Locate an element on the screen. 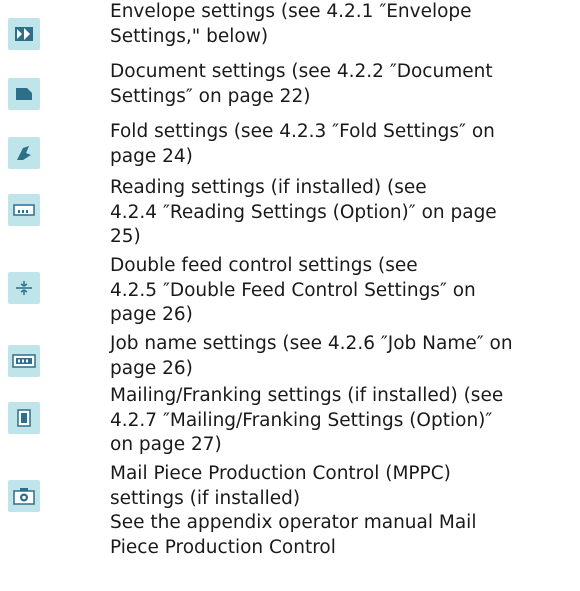 This screenshot has height=591, width=580. double-feed-control-icon is located at coordinates (24, 288).